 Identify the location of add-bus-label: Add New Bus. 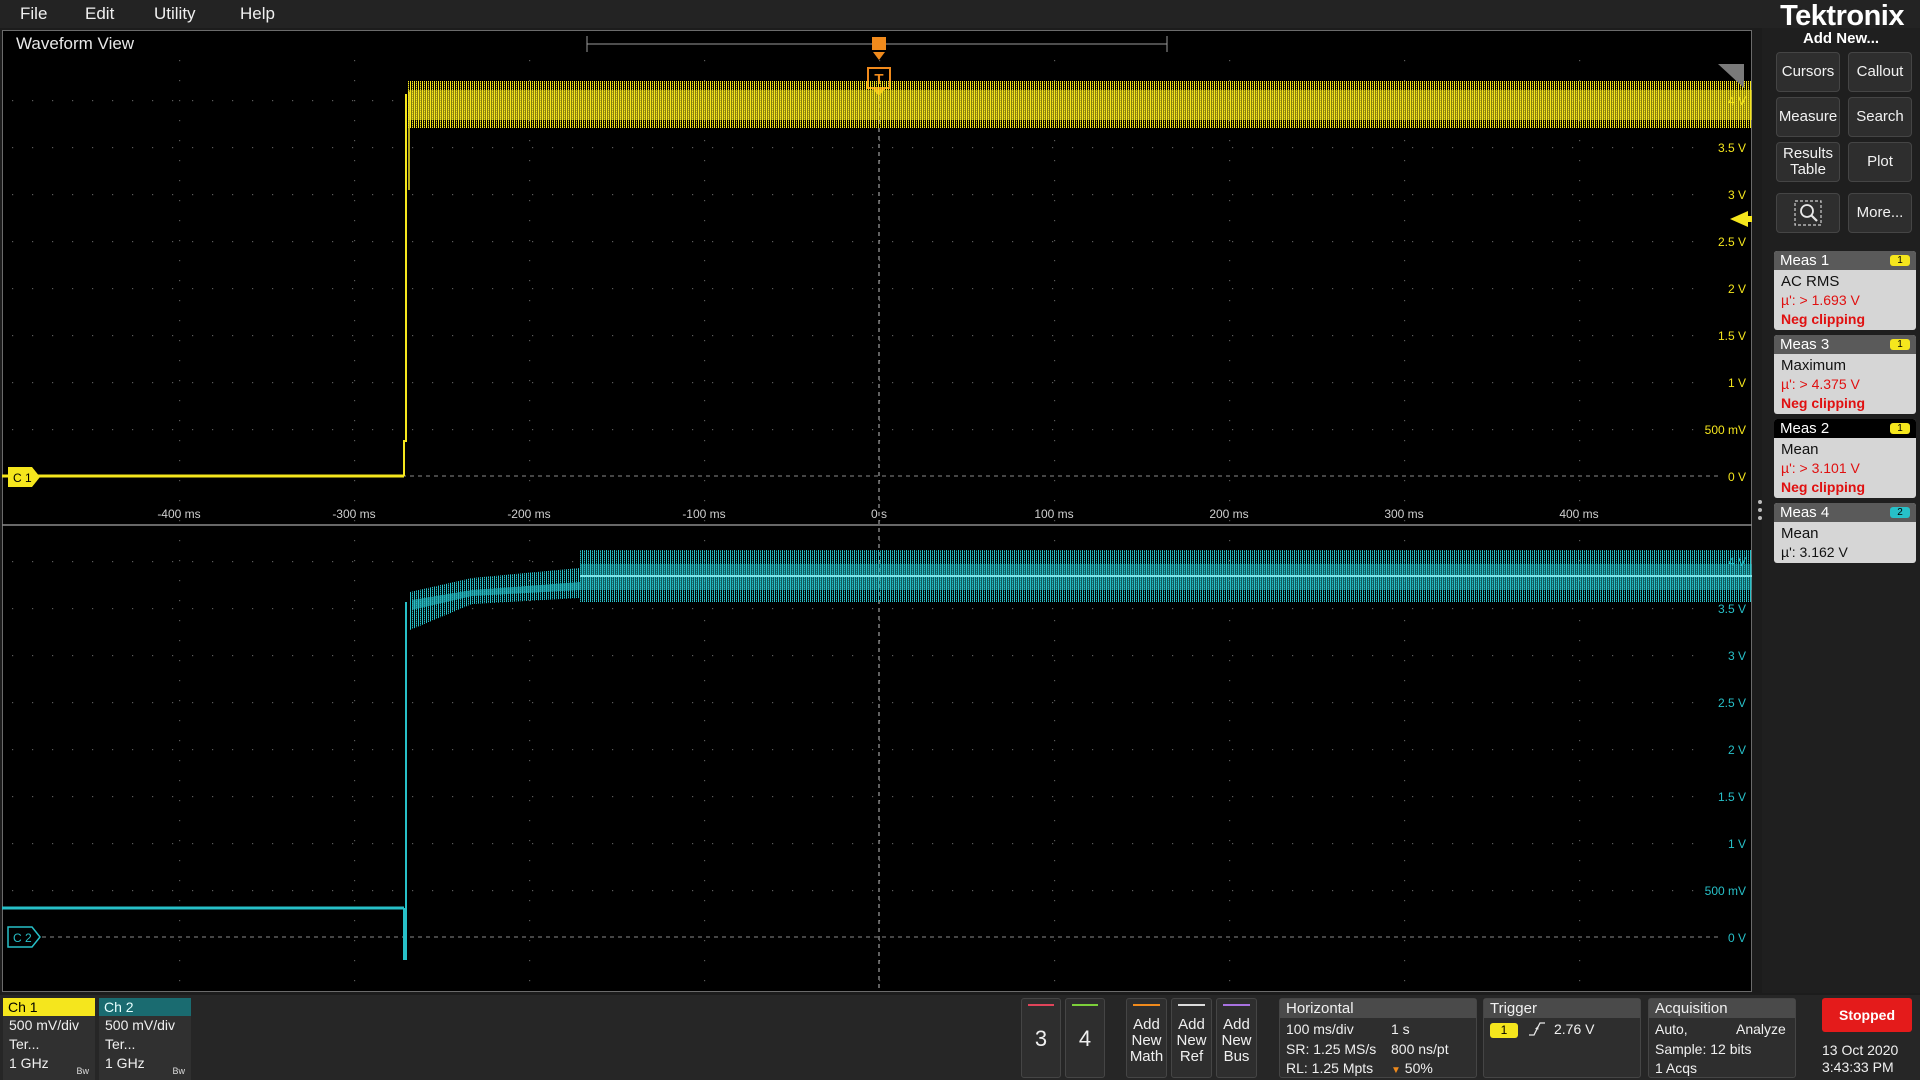
(1236, 1040).